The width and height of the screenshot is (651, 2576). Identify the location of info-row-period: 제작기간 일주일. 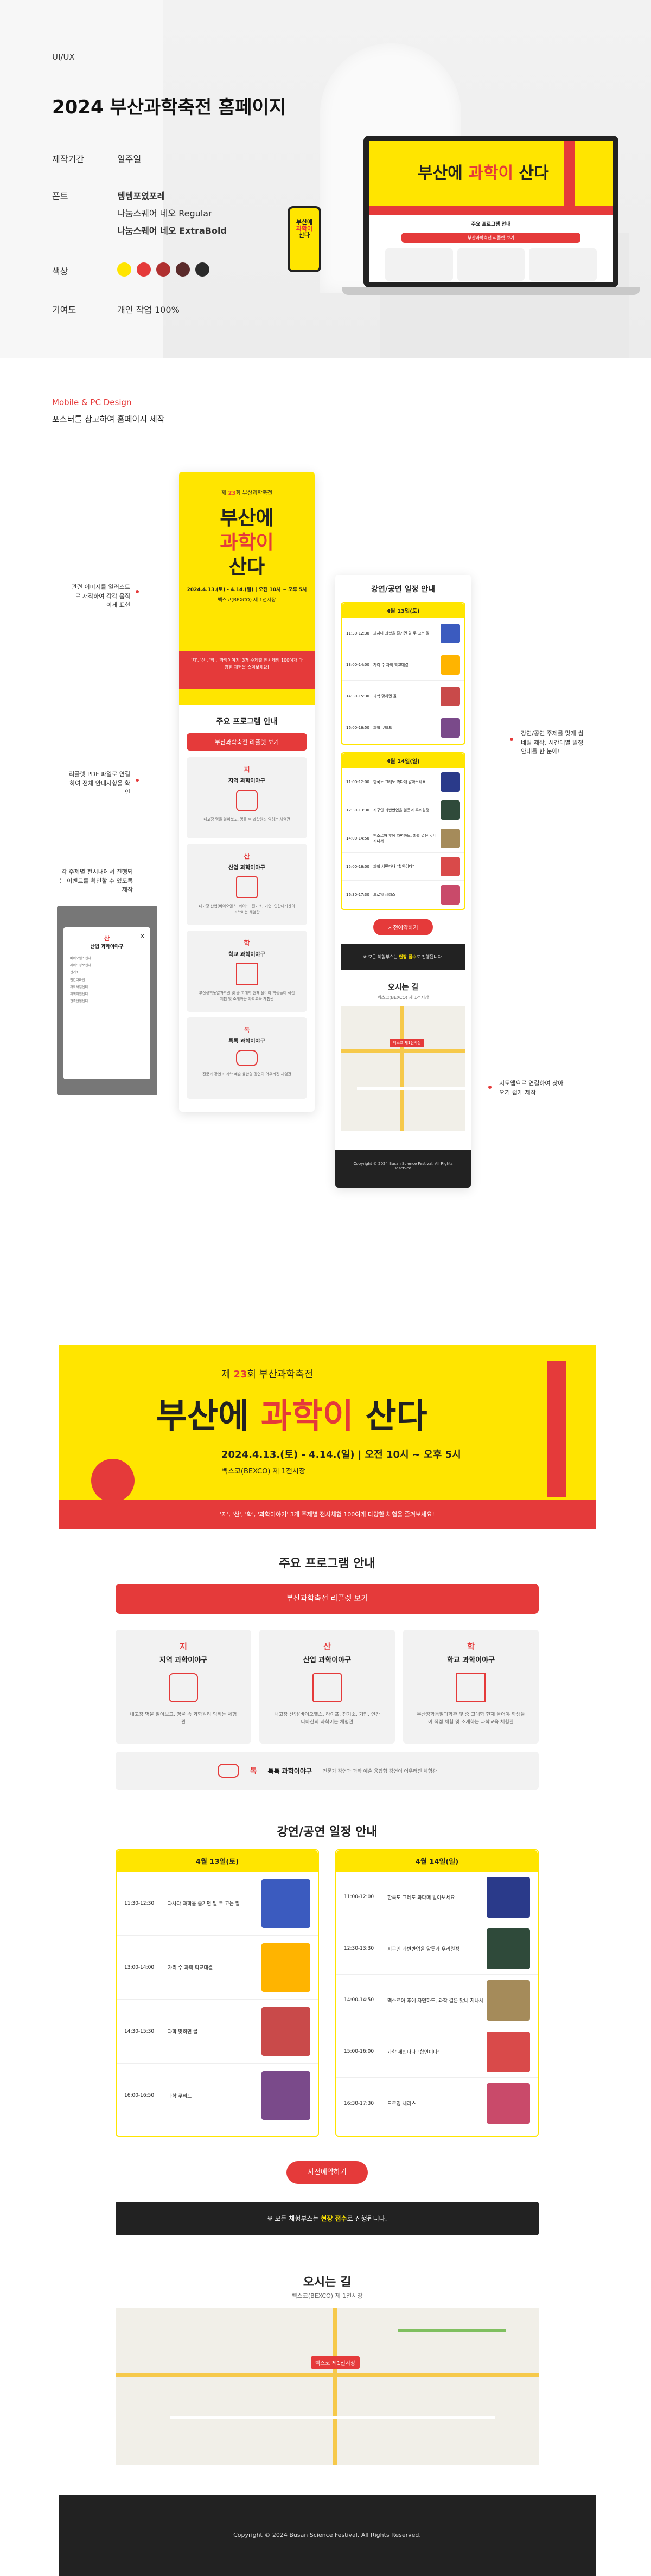
(160, 158).